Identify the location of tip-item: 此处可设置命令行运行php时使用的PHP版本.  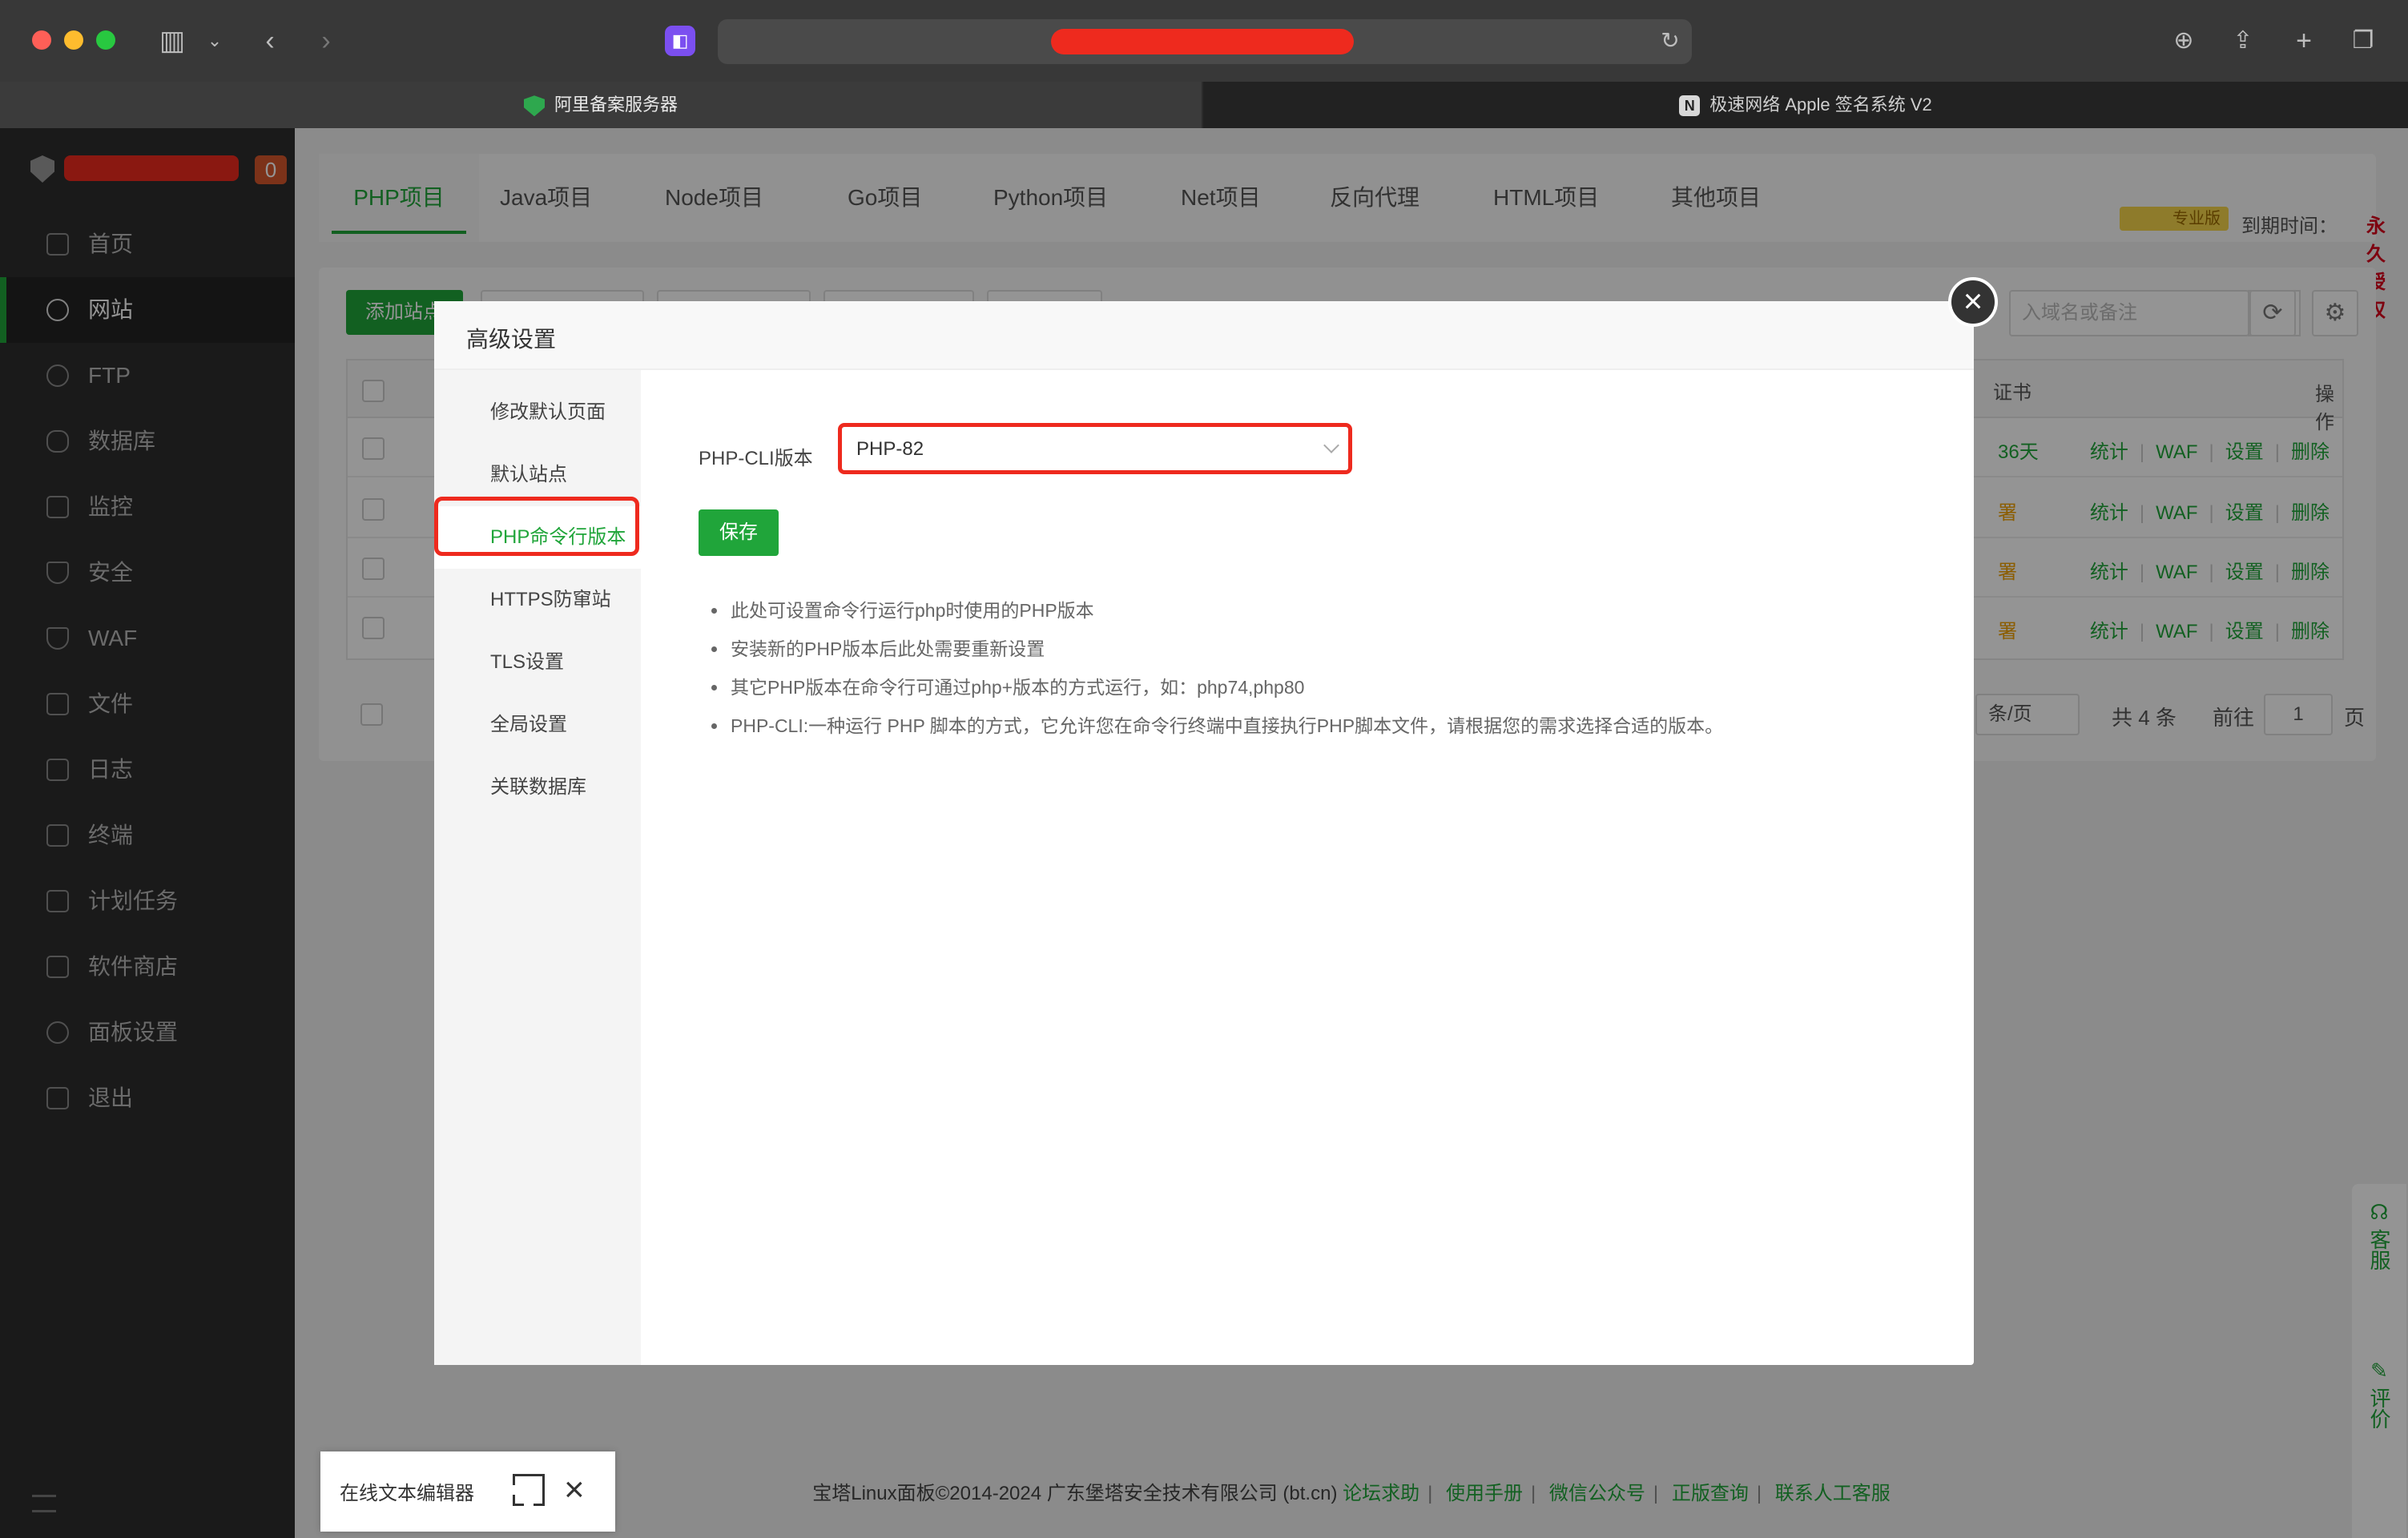
(1323, 610).